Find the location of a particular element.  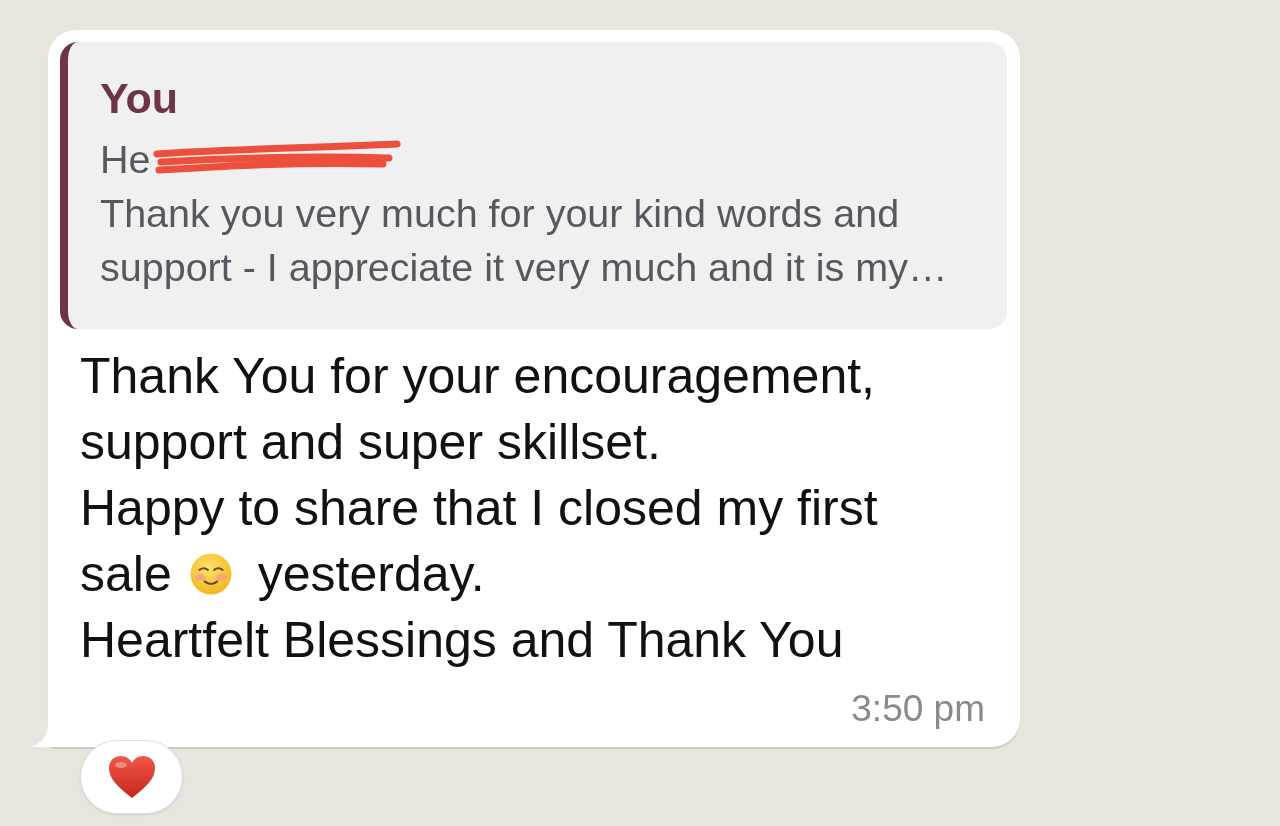

quoted-text: He is located at coordinates (125, 159).